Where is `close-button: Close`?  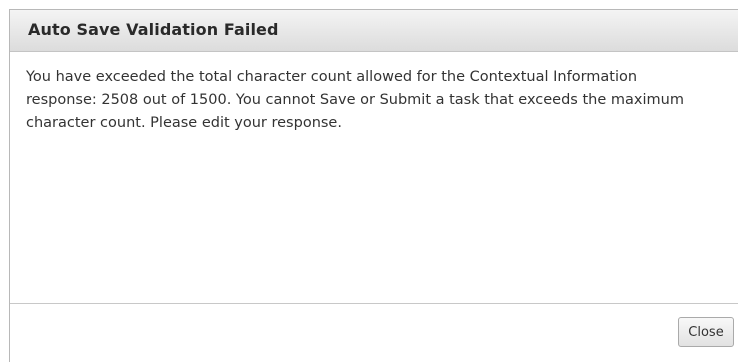 close-button: Close is located at coordinates (706, 332).